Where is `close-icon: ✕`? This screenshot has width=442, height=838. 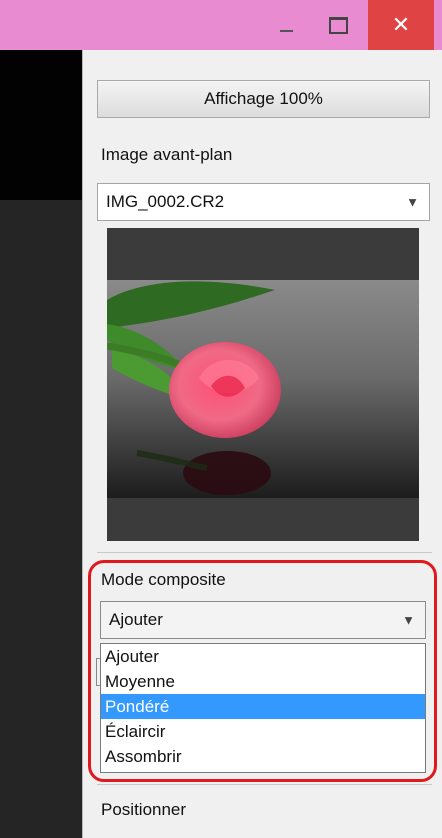
close-icon: ✕ is located at coordinates (401, 24).